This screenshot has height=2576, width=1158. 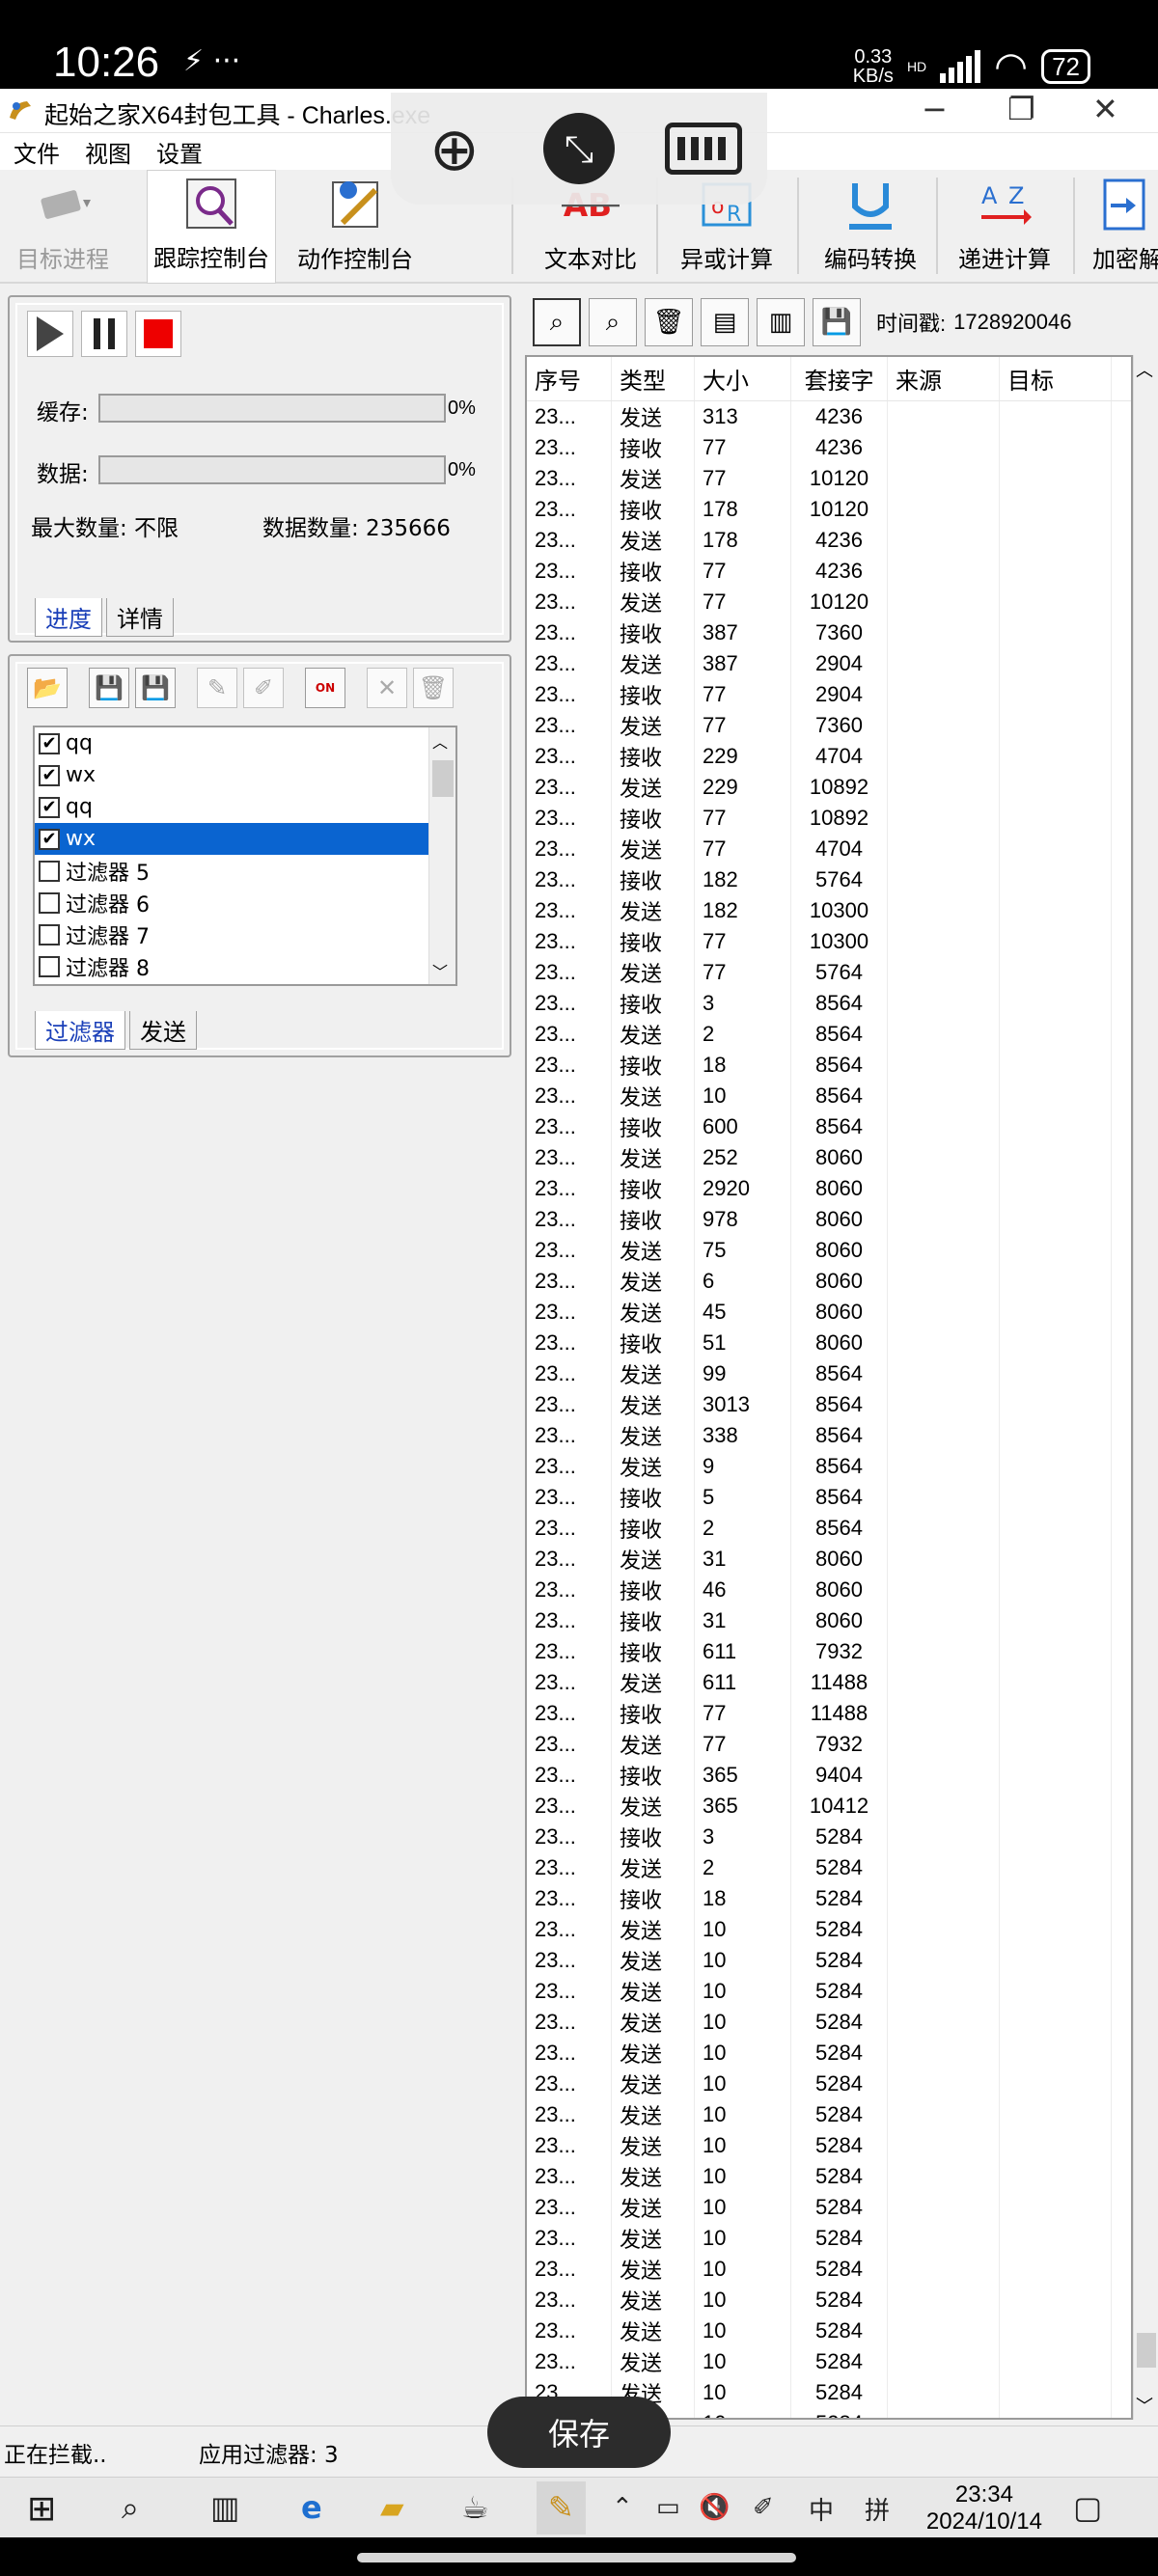 What do you see at coordinates (37, 152) in the screenshot?
I see `menu-file: 文件` at bounding box center [37, 152].